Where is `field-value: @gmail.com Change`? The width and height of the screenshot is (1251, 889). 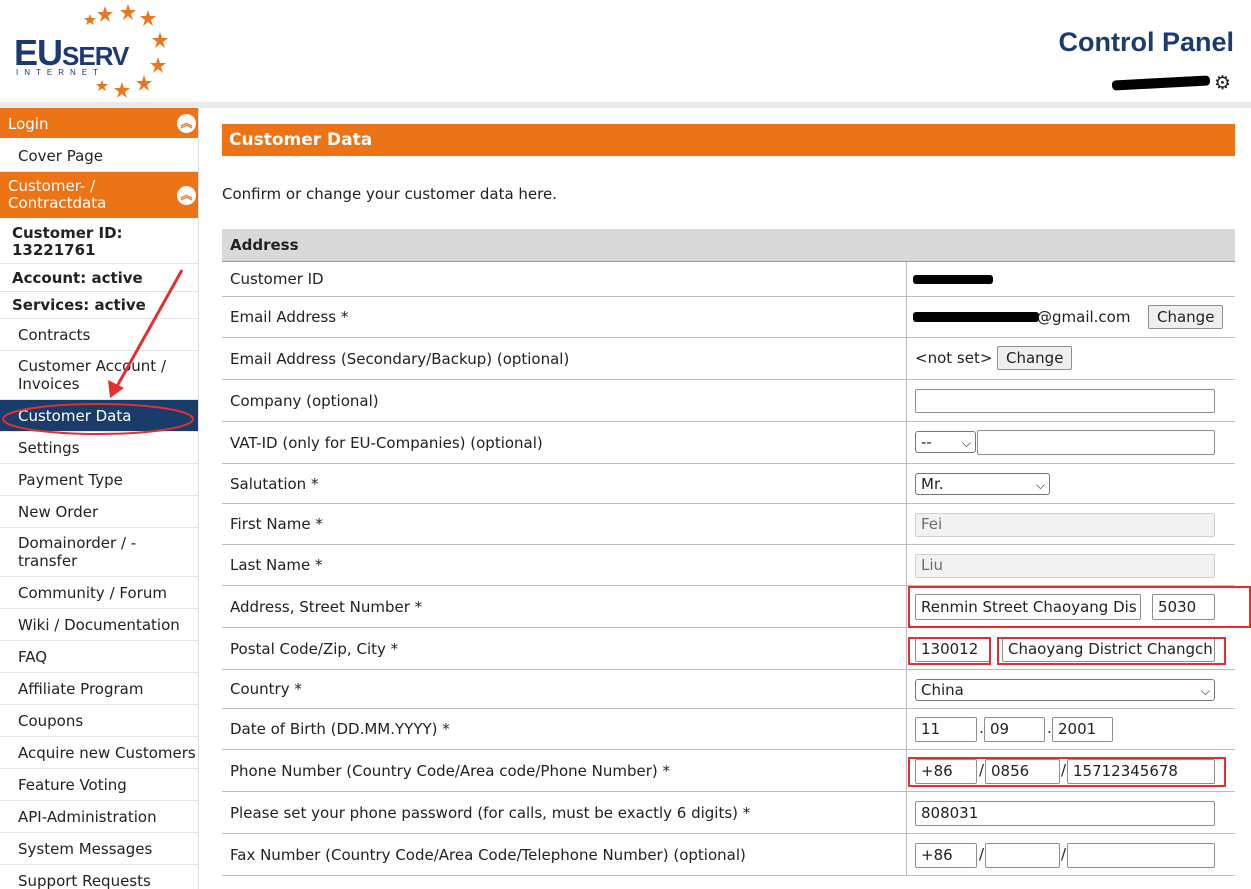
field-value: @gmail.com Change is located at coordinates (1071, 317).